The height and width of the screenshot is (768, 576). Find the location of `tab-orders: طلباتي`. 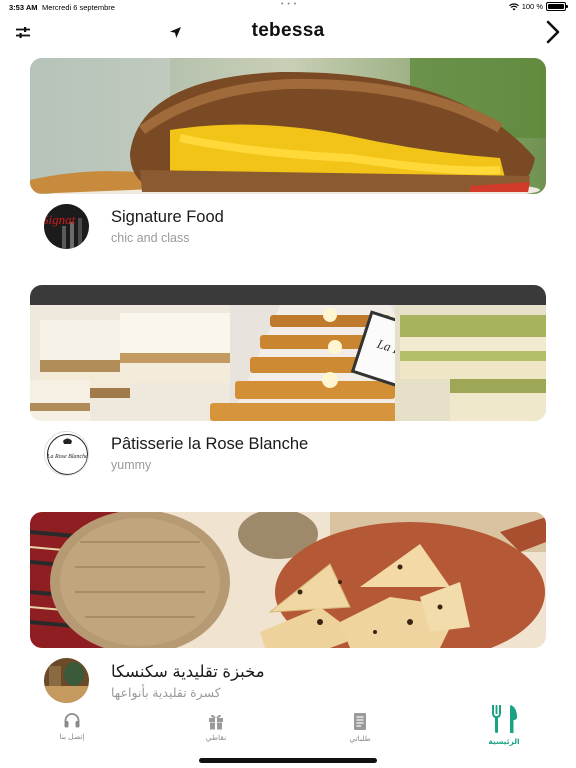

tab-orders: طلباتي is located at coordinates (360, 734).